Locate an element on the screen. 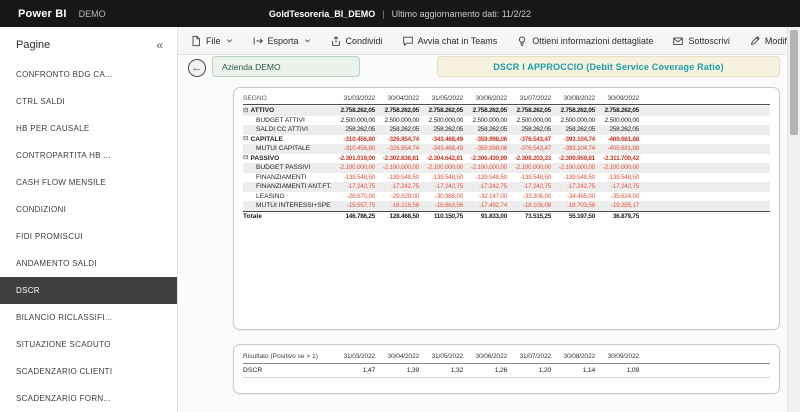 Image resolution: width=800 pixels, height=412 pixels. column-header-date: 31/07/2022 is located at coordinates (535, 356).